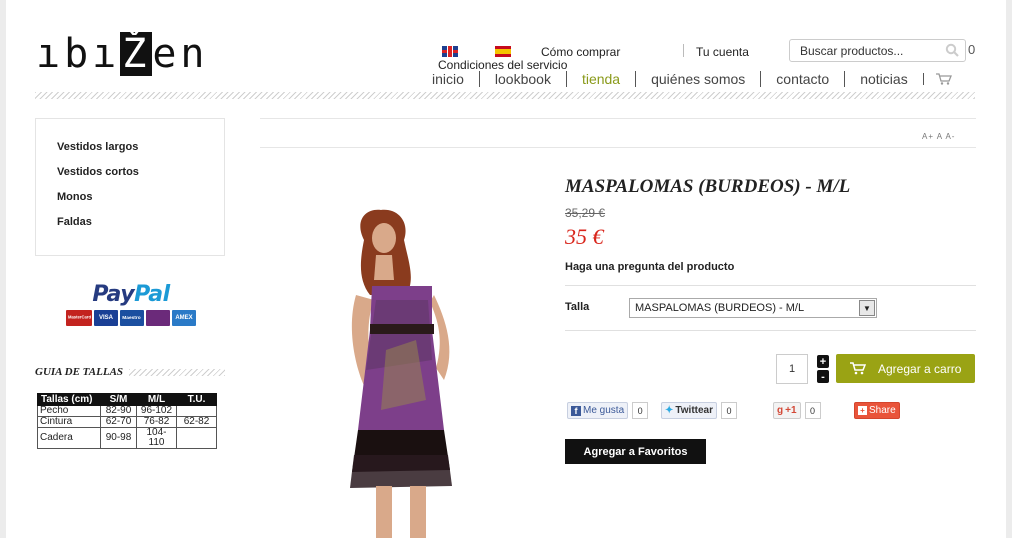 This screenshot has width=1012, height=538. I want to click on content-rule, so click(618, 147).